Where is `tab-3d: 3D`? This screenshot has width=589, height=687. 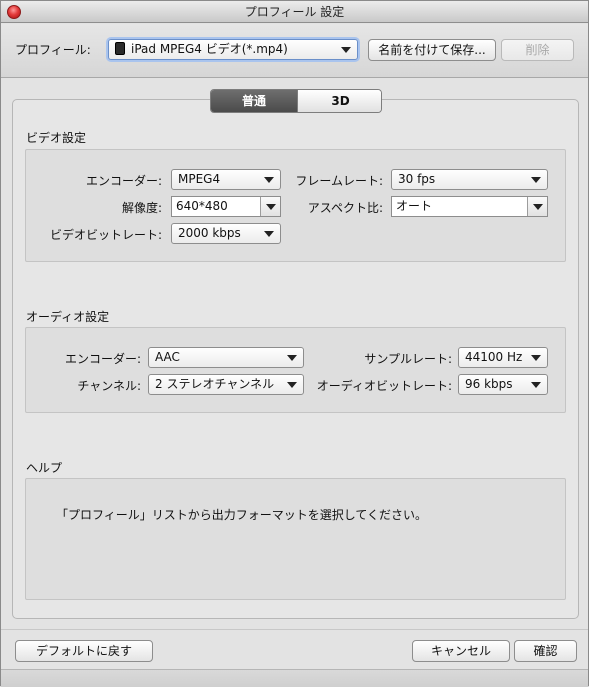 tab-3d: 3D is located at coordinates (339, 101).